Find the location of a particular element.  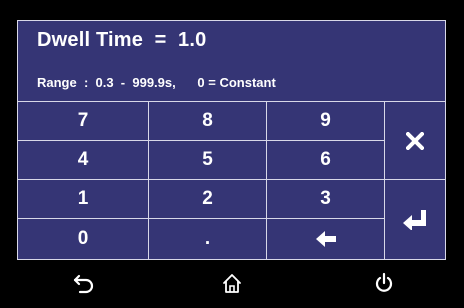

key-6: 6 is located at coordinates (326, 160).